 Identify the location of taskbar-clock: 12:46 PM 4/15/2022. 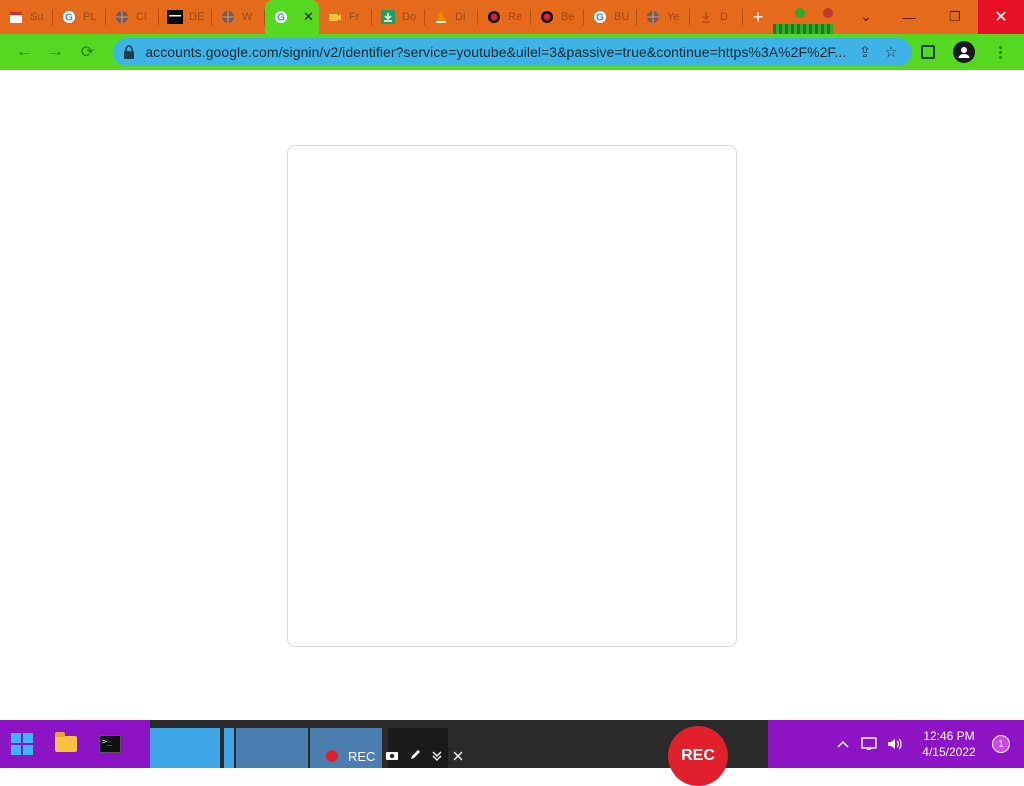
(949, 744).